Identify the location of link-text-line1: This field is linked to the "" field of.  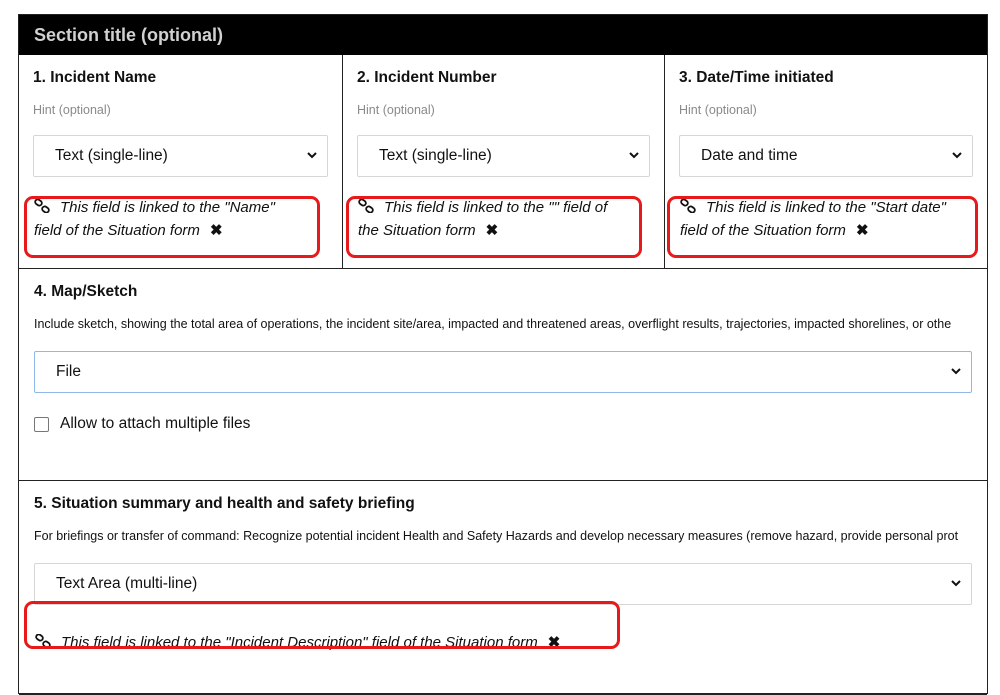
(496, 207).